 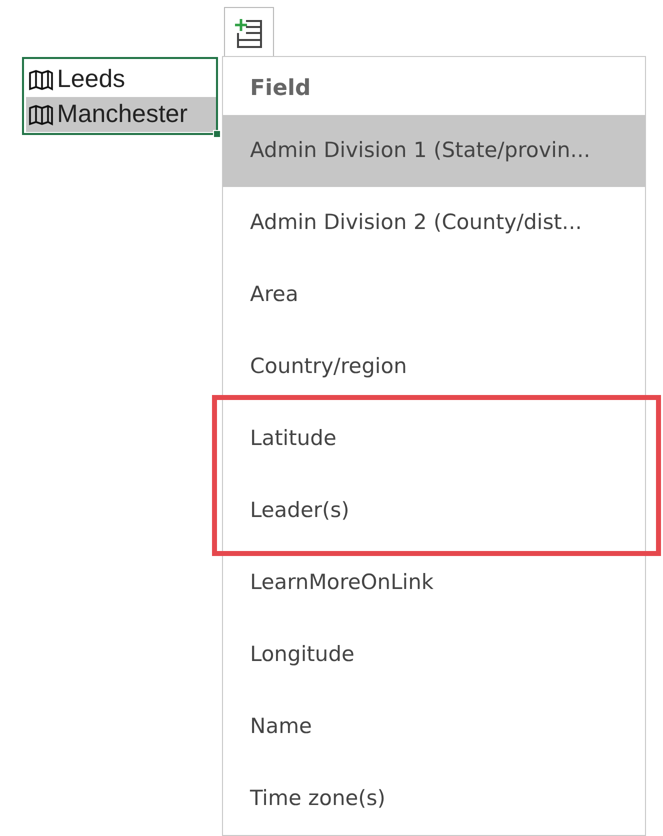 I want to click on add-rows-icon, so click(x=249, y=32).